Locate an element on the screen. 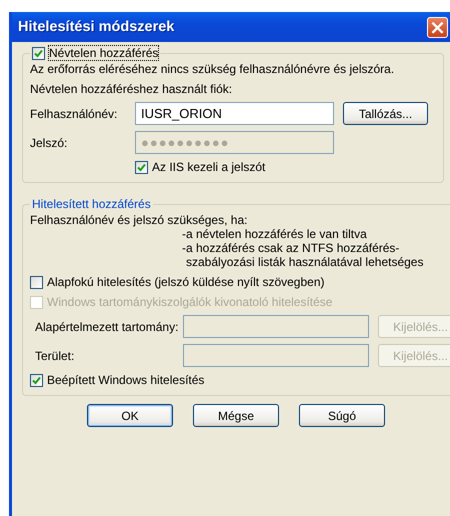  group-title: Hitelesített hozzáférés is located at coordinates (91, 204).